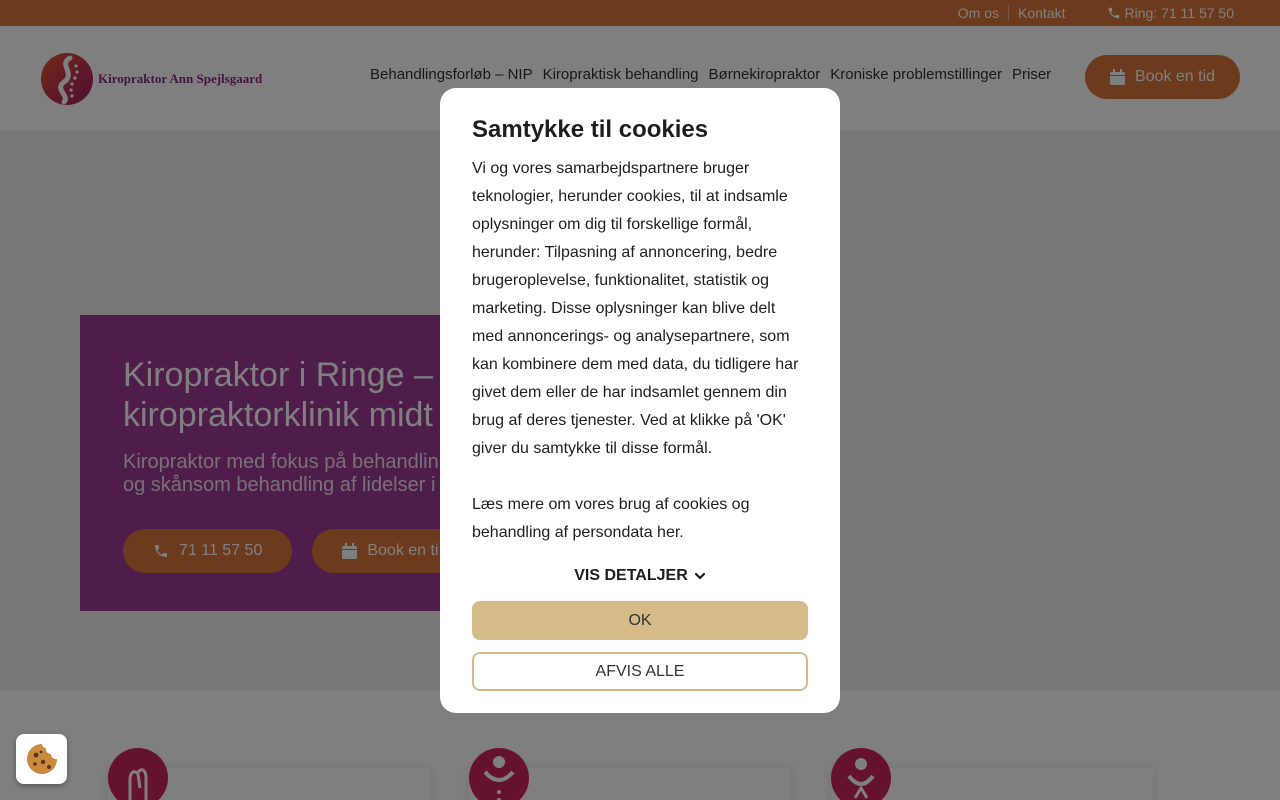  I want to click on chevron-down-icon, so click(699, 576).